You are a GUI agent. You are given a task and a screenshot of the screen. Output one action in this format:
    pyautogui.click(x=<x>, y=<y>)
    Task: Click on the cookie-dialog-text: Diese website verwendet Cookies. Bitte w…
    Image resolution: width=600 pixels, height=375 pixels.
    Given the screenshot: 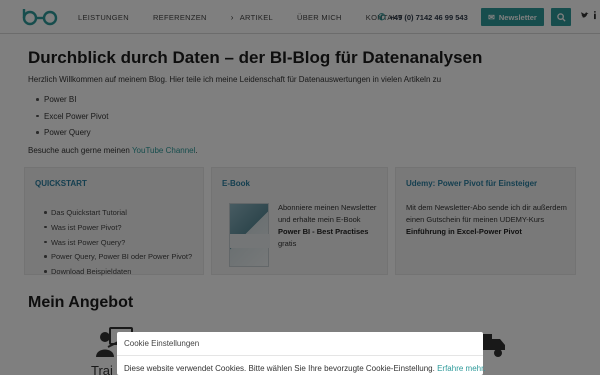 What is the action you would take?
    pyautogui.click(x=305, y=368)
    